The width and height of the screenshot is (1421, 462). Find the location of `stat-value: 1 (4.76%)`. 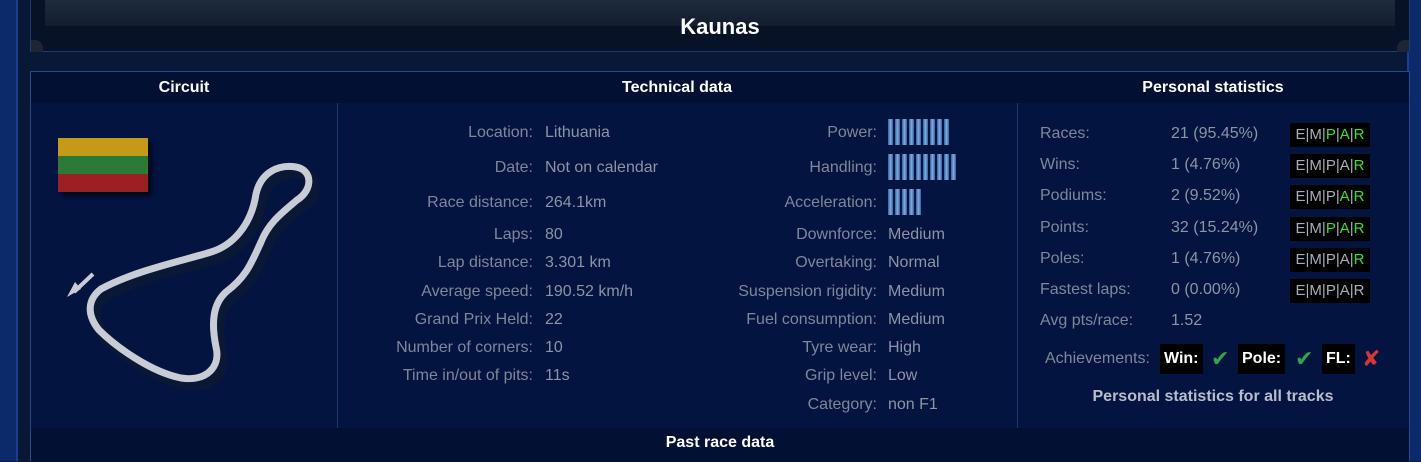

stat-value: 1 (4.76%) is located at coordinates (1206, 164).